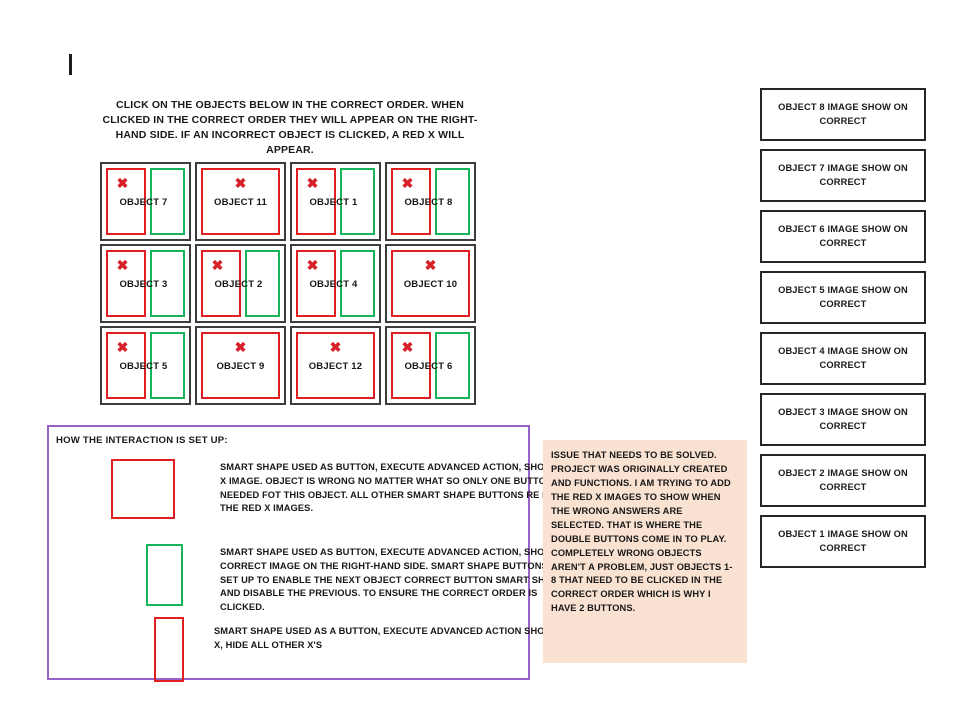 The width and height of the screenshot is (958, 712). I want to click on object-cell: ✖ OBJECT 8, so click(430, 201).